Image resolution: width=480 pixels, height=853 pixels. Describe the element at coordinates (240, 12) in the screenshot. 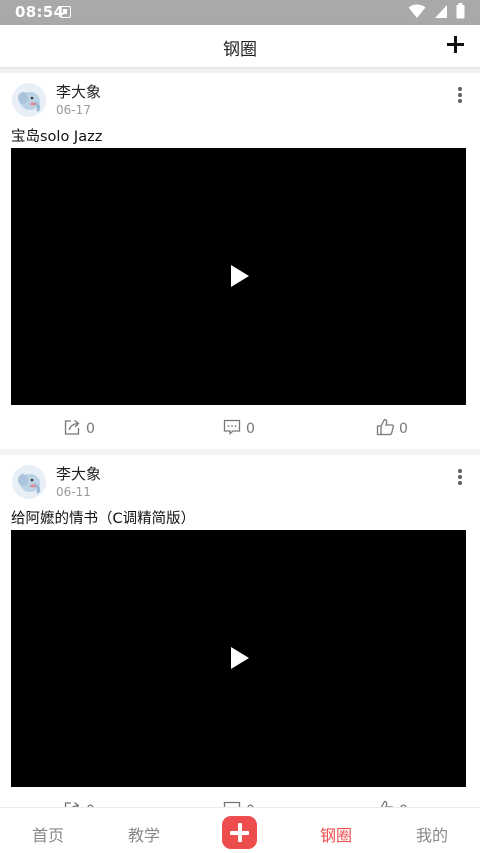

I see `status-bar: 08:54` at that location.